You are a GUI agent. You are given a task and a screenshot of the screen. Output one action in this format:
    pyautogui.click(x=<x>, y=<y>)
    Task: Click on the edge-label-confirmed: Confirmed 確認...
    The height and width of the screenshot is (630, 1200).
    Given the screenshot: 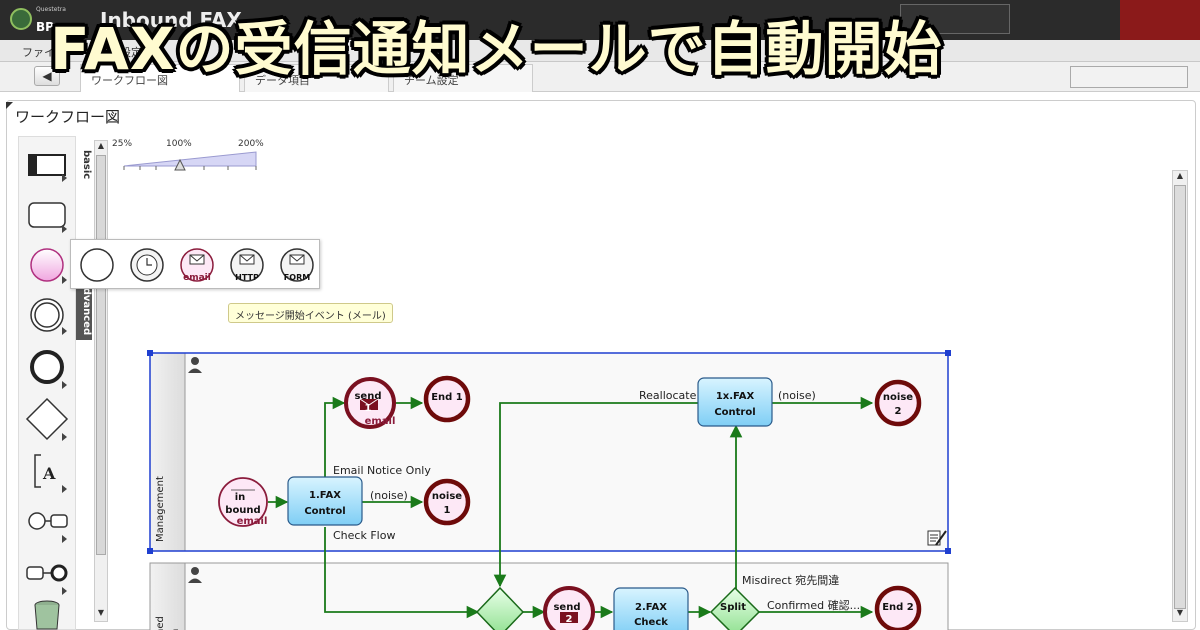 What is the action you would take?
    pyautogui.click(x=813, y=605)
    